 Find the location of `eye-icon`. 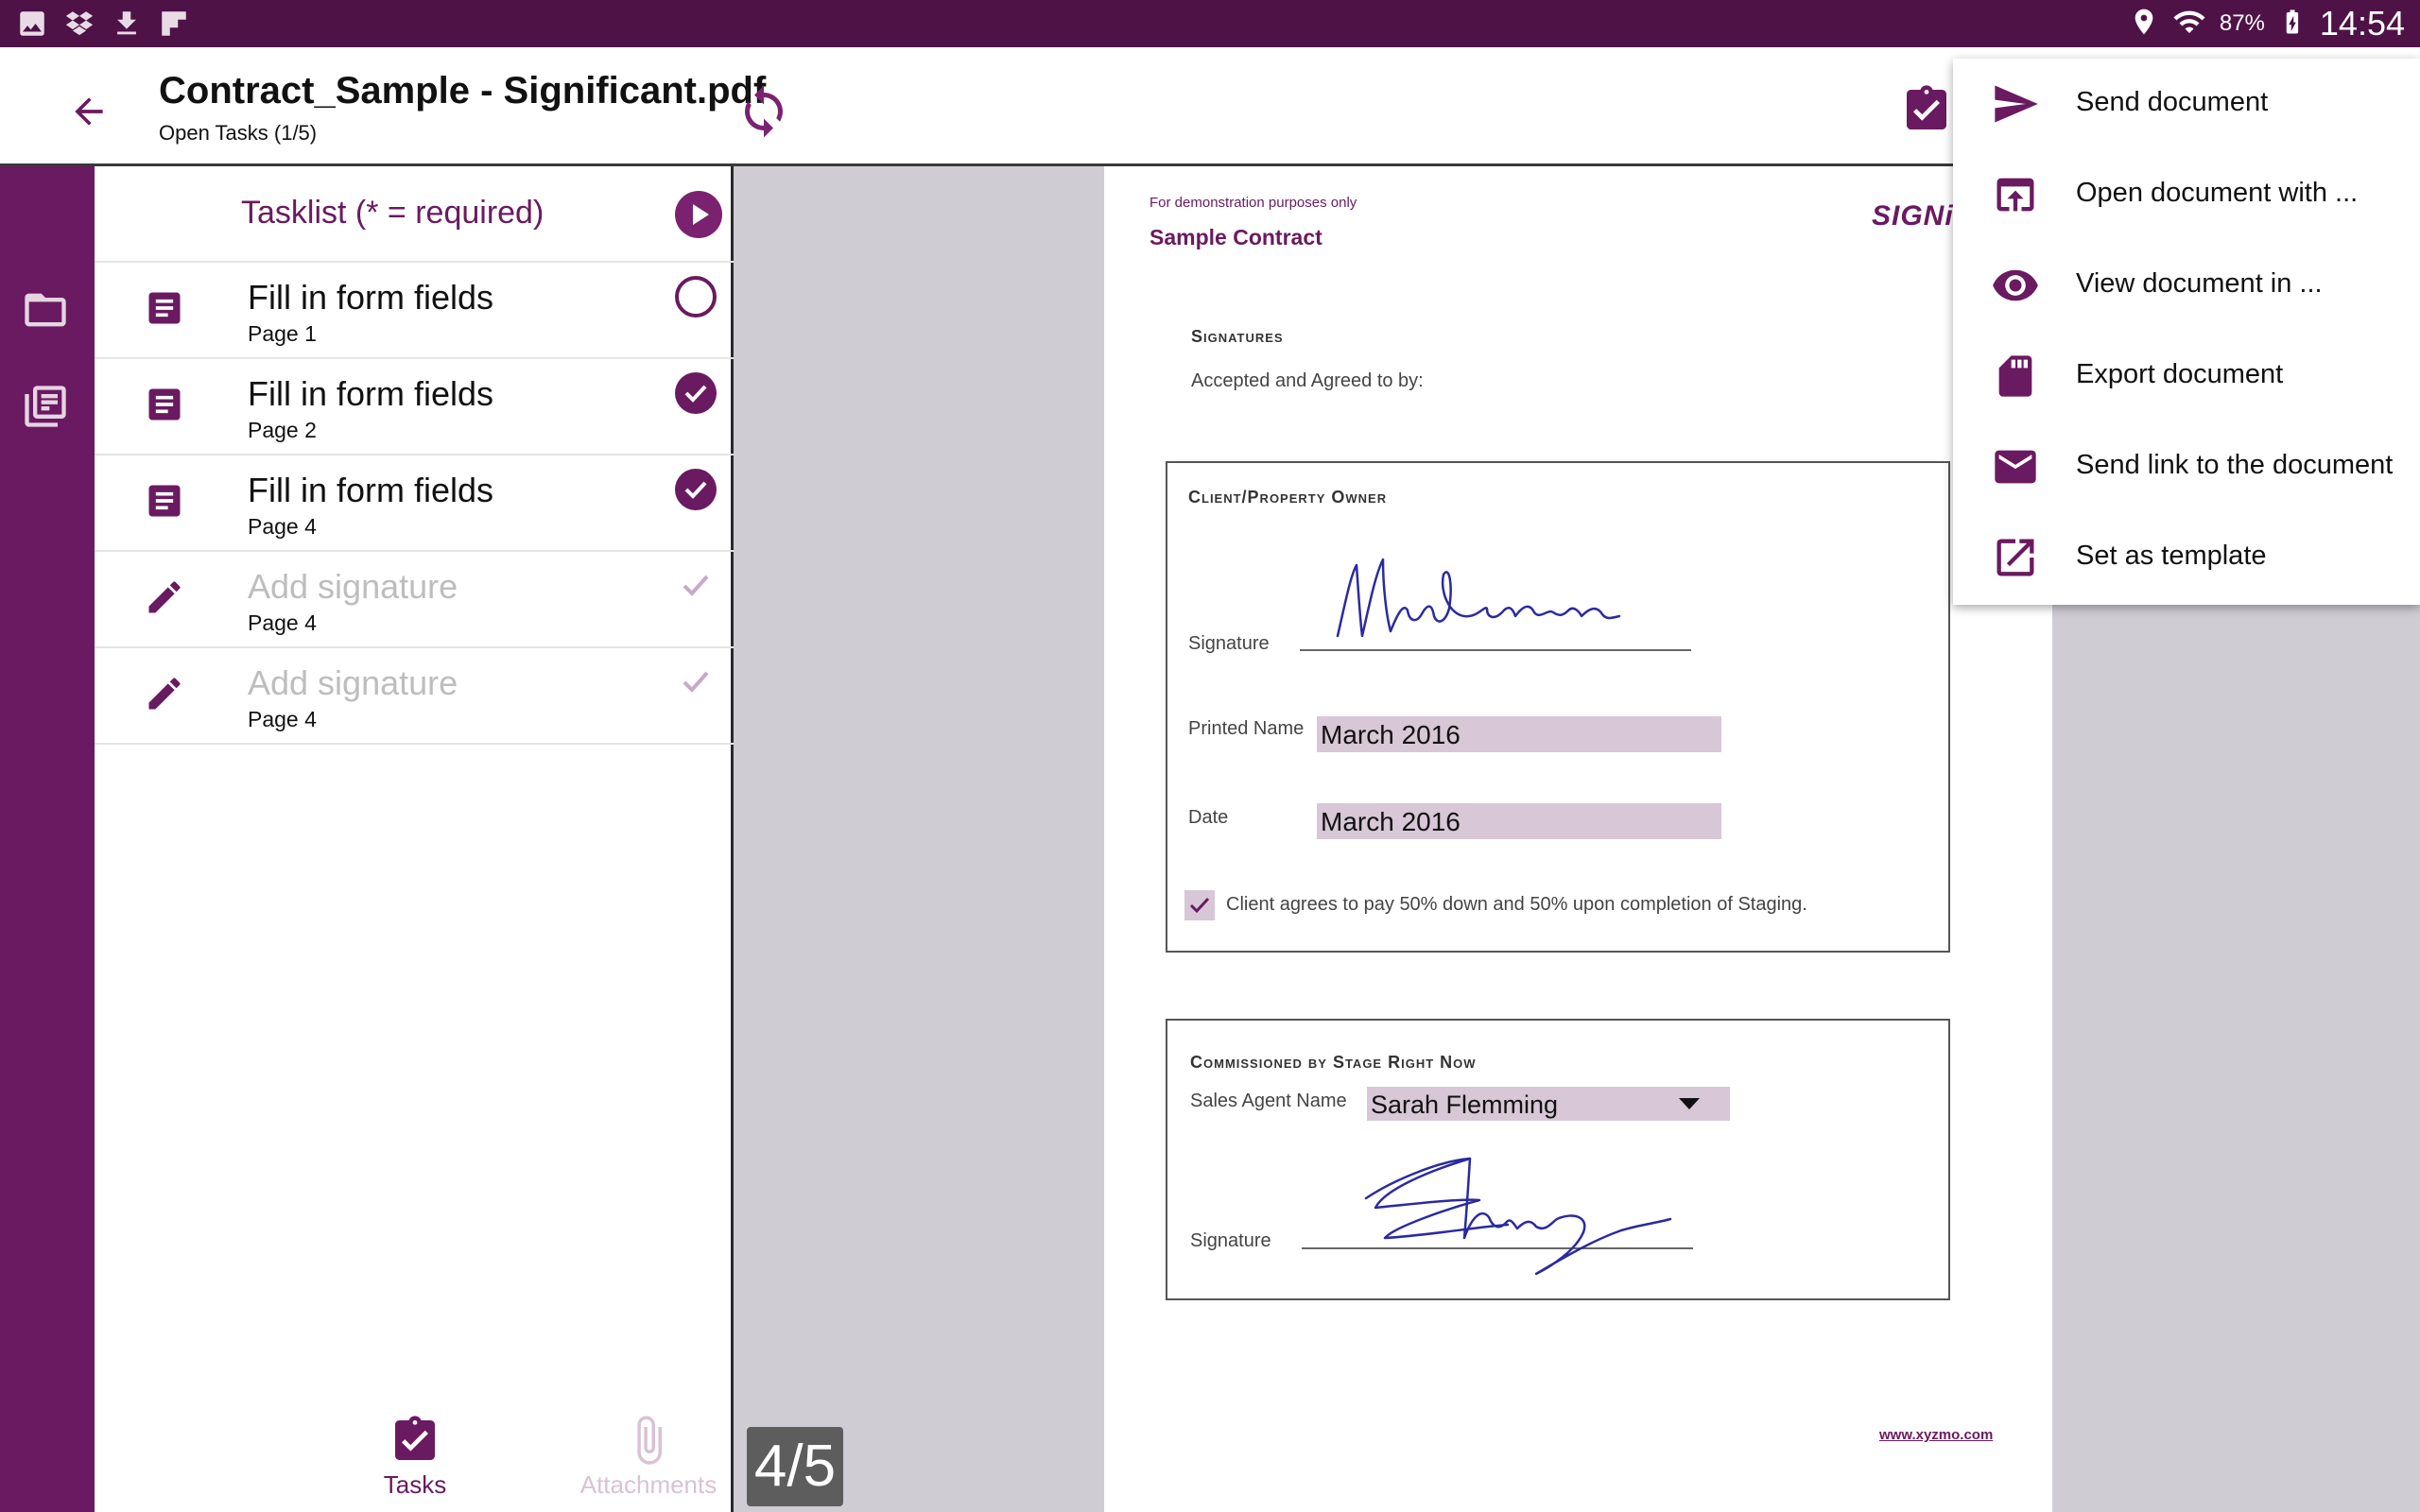

eye-icon is located at coordinates (2015, 285).